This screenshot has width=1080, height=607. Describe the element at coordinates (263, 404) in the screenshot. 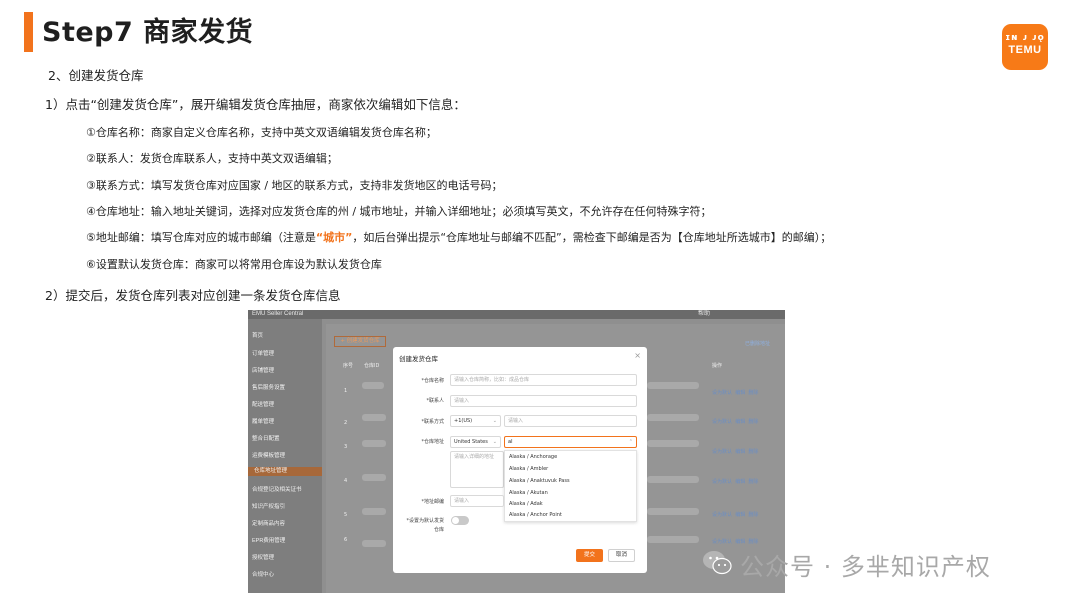

I see `sidebar-item-shipping: 配送管理` at that location.